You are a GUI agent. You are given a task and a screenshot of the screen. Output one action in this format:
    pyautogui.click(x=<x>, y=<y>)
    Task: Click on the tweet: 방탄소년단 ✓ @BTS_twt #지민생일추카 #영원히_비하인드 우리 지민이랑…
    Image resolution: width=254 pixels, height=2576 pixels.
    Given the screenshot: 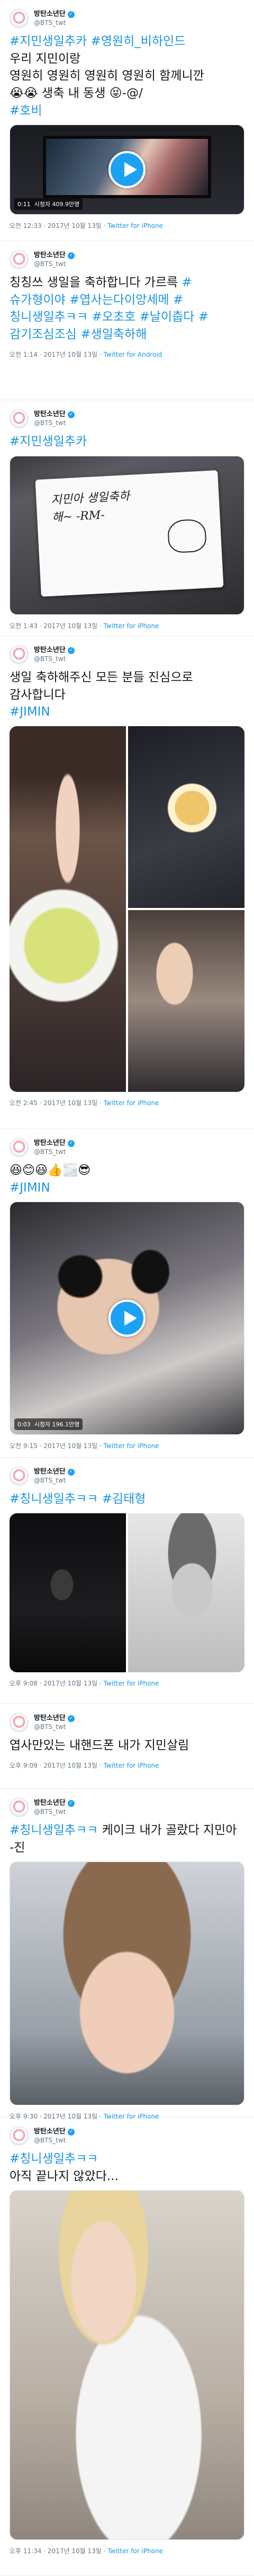 What is the action you would take?
    pyautogui.click(x=127, y=120)
    